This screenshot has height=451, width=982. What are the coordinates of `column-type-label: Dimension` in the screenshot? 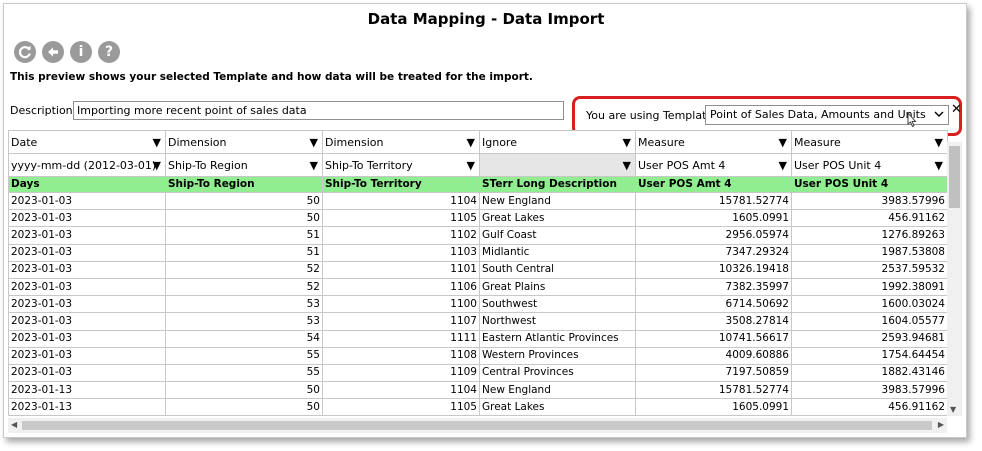 It's located at (197, 142).